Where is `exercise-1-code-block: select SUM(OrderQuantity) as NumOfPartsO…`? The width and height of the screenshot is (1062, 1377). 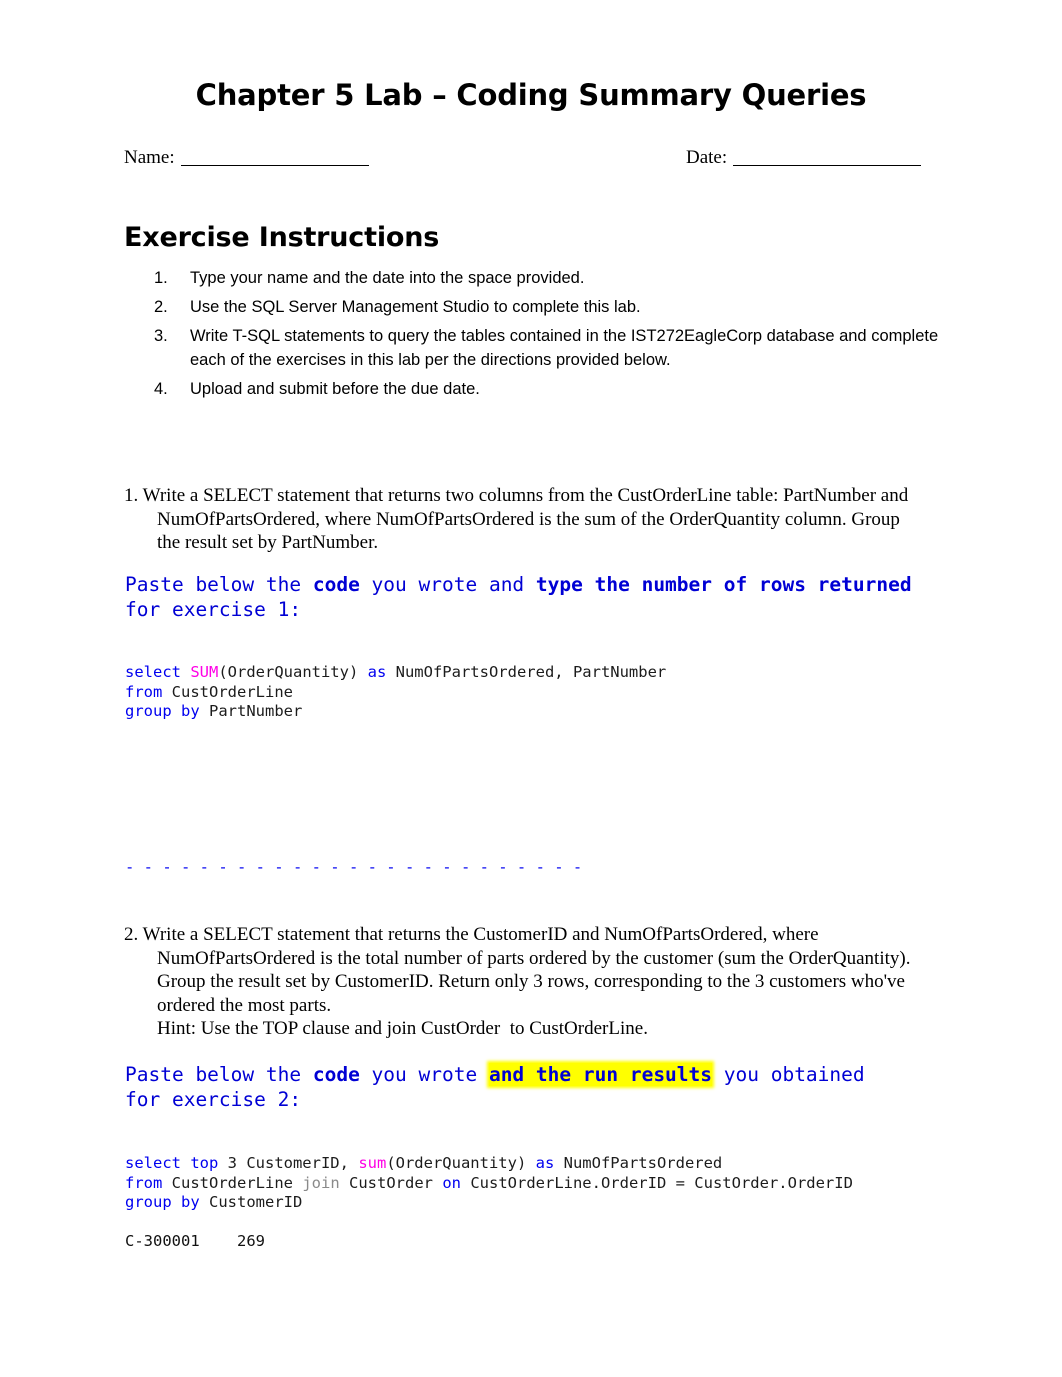
exercise-1-code-block: select SUM(OrderQuantity) as NumOfPartsO… is located at coordinates (395, 692).